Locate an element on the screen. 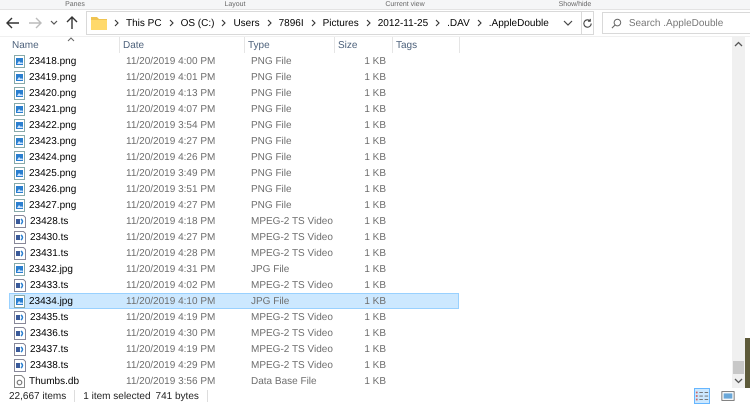  date-cell-text: 11/20/2019 4:19 PM is located at coordinates (170, 349).